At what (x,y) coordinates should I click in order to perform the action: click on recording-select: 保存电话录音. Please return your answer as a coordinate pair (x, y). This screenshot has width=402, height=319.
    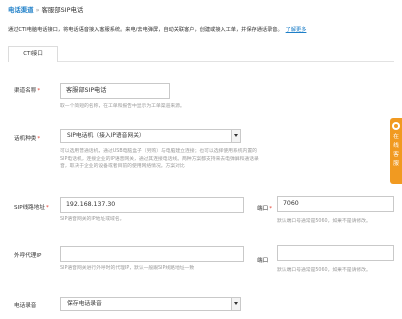
    Looking at the image, I should click on (150, 304).